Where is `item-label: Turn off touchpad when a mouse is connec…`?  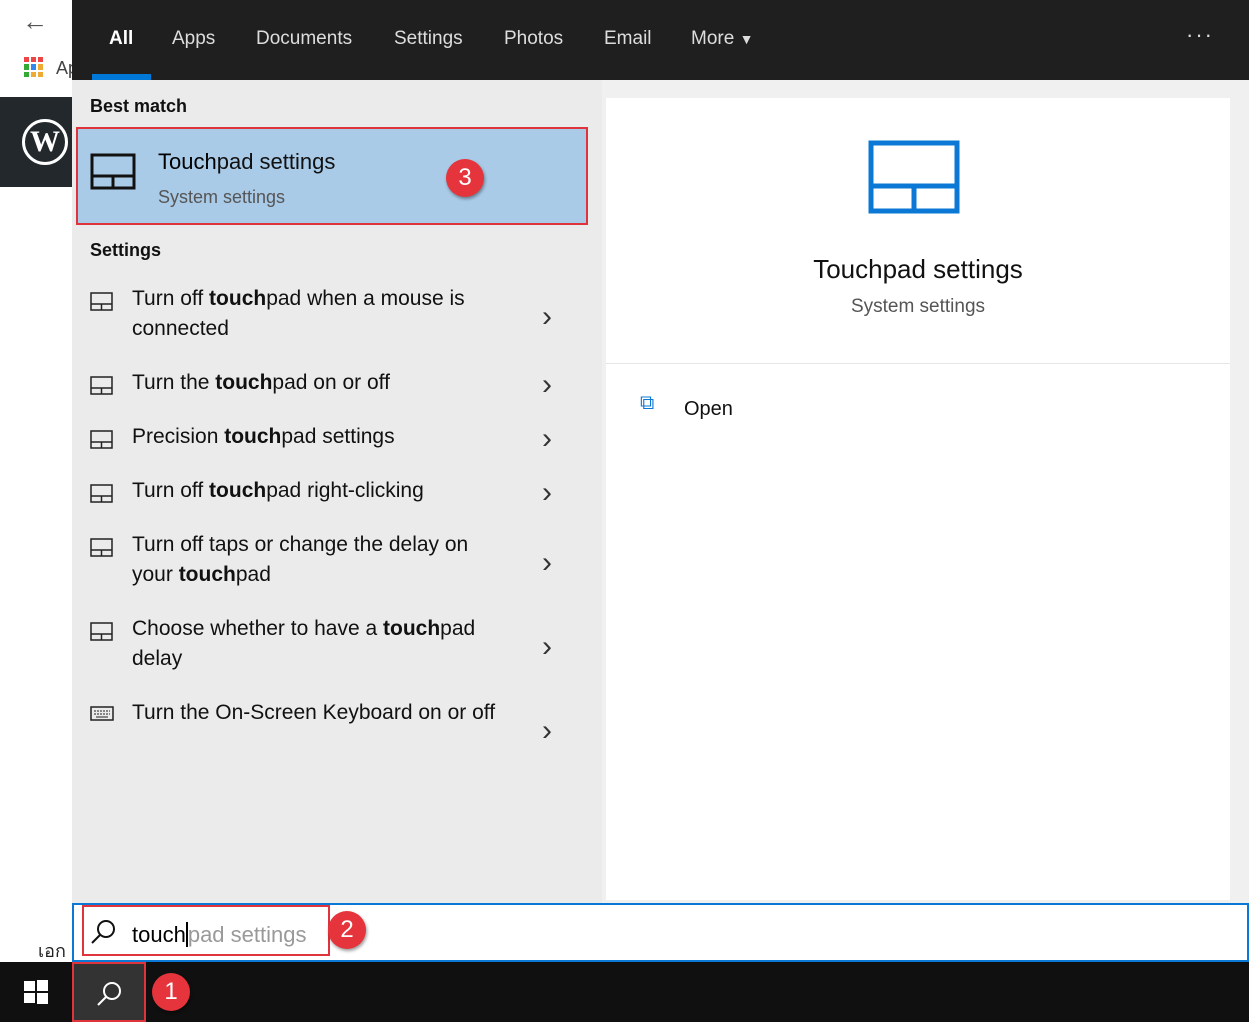
item-label: Turn off touchpad when a mouse is connec… is located at coordinates (322, 314).